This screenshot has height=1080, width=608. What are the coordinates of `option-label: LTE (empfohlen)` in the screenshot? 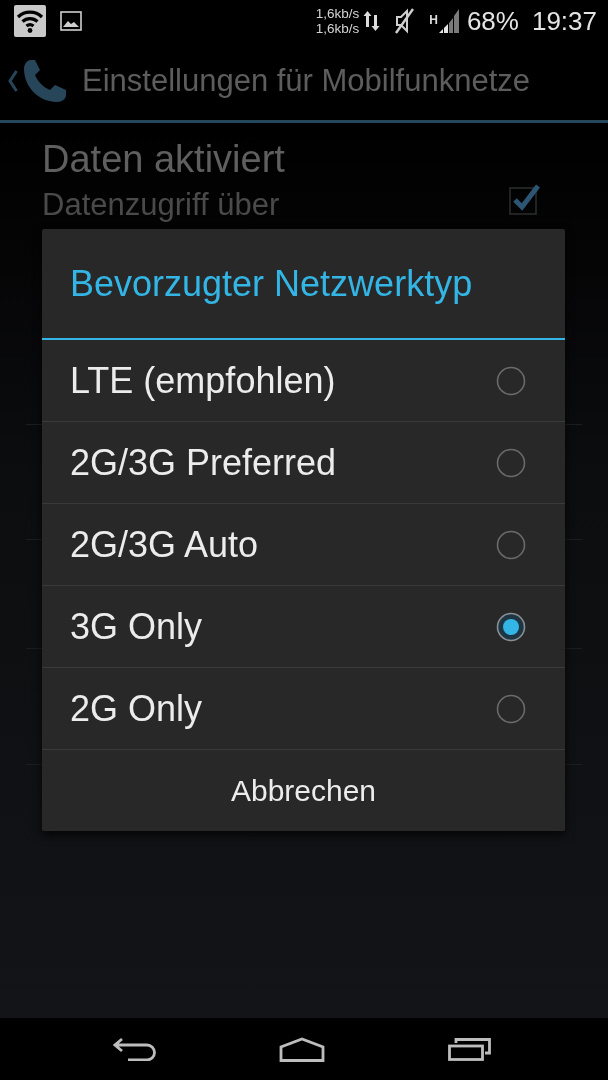 It's located at (203, 380).